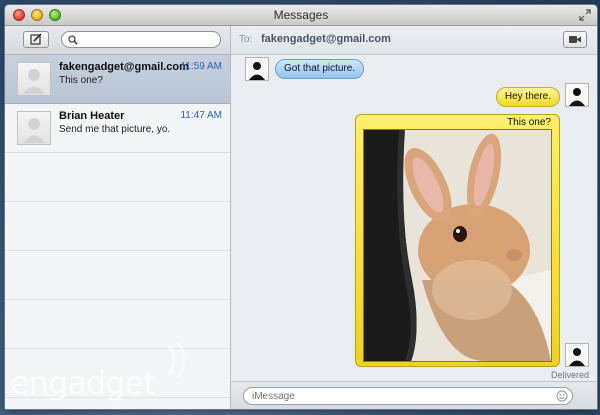  I want to click on incoming-message-bubble: Got that picture., so click(320, 69).